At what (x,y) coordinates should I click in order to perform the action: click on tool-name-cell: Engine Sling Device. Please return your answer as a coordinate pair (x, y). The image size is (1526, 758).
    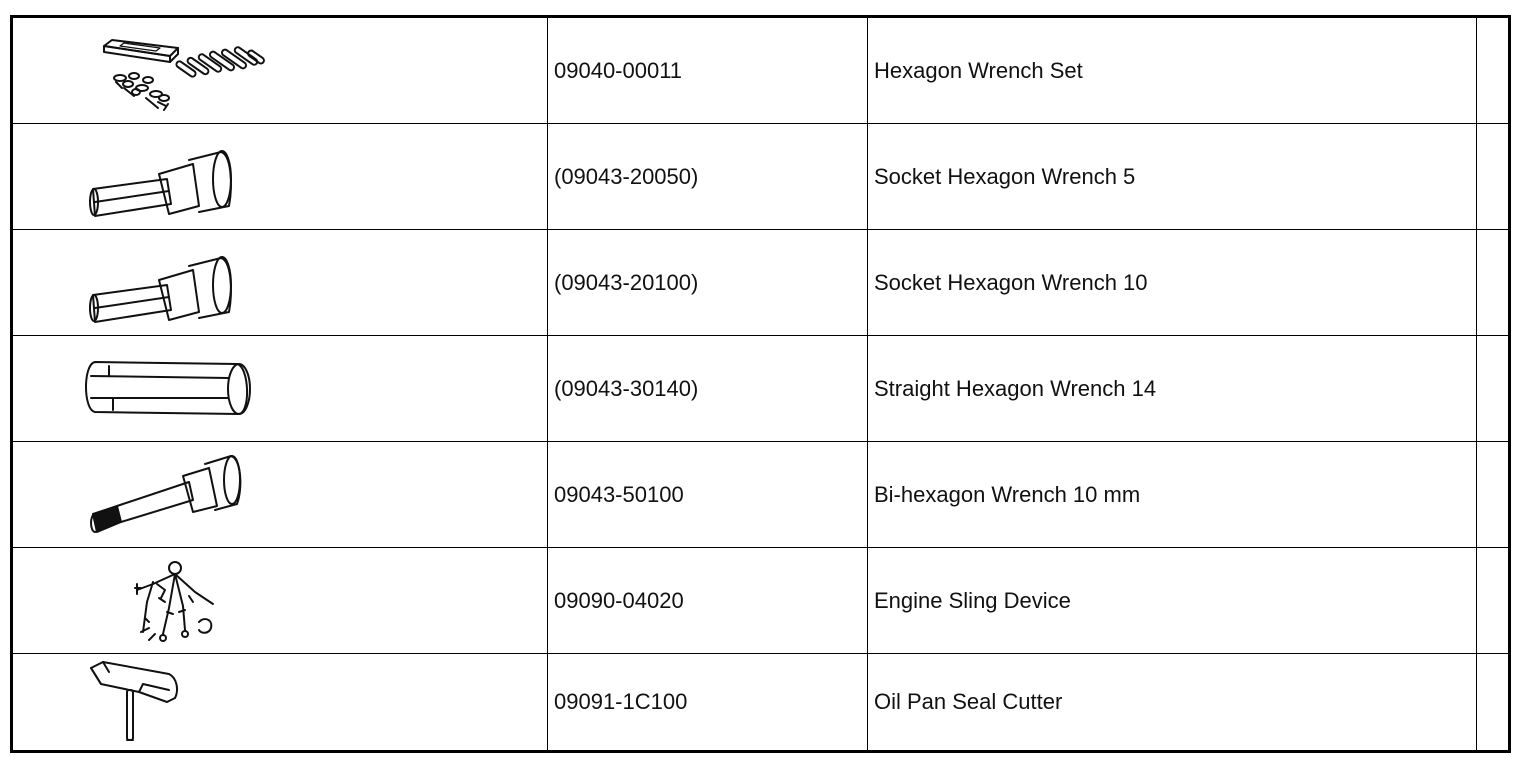
    Looking at the image, I should click on (1172, 600).